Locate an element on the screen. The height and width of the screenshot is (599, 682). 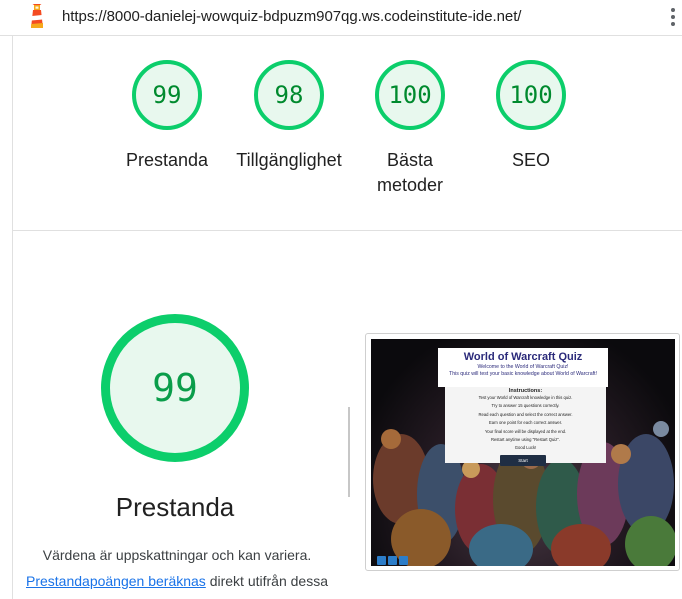
section-divider is located at coordinates (347, 230).